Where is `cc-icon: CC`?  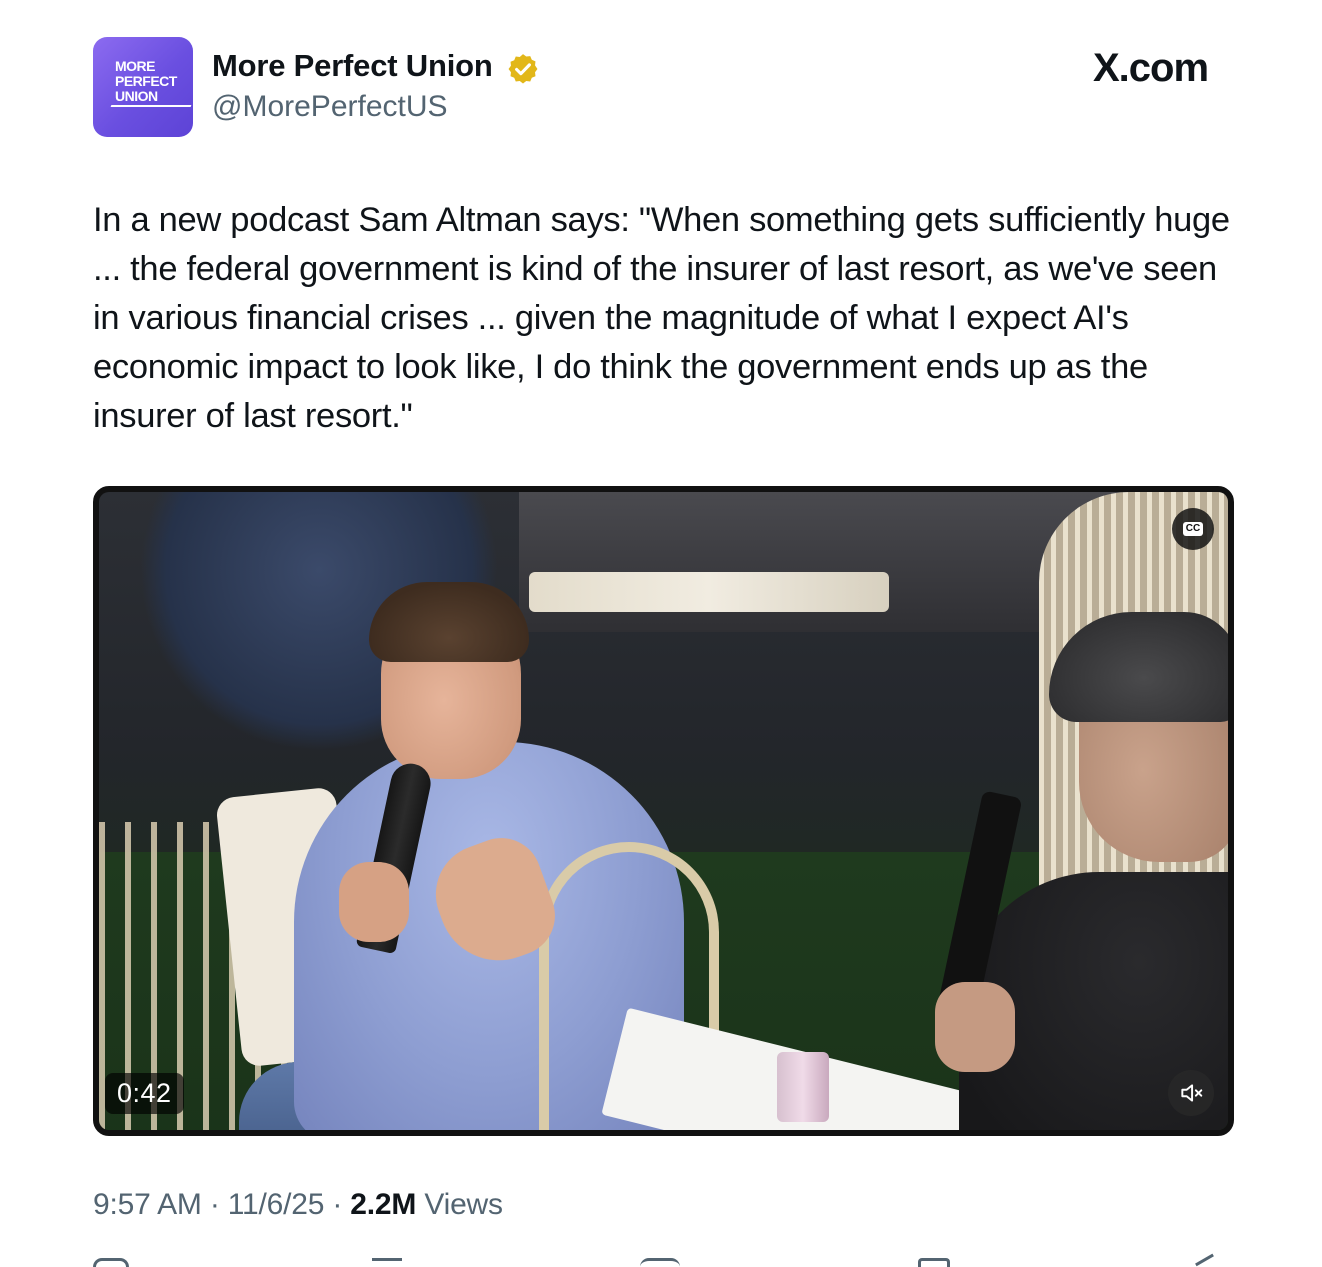 cc-icon: CC is located at coordinates (1193, 529).